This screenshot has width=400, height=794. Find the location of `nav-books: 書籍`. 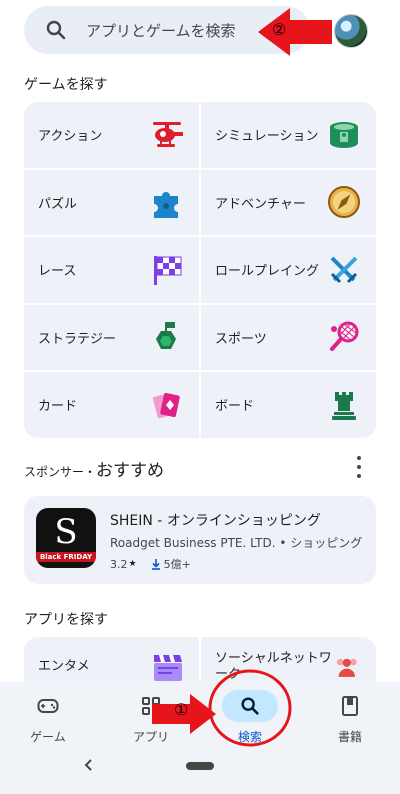

nav-books: 書籍 is located at coordinates (350, 717).